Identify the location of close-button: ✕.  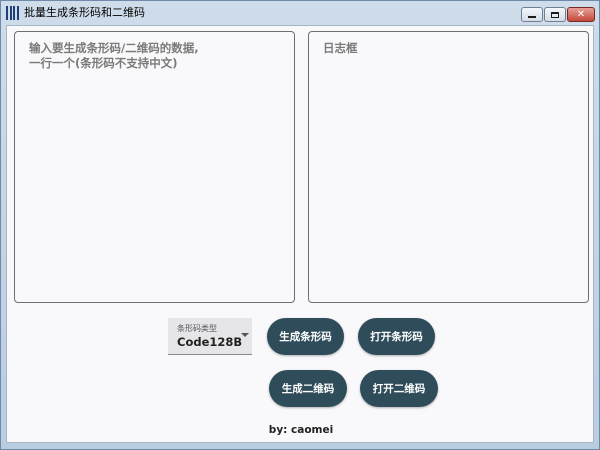
(581, 14).